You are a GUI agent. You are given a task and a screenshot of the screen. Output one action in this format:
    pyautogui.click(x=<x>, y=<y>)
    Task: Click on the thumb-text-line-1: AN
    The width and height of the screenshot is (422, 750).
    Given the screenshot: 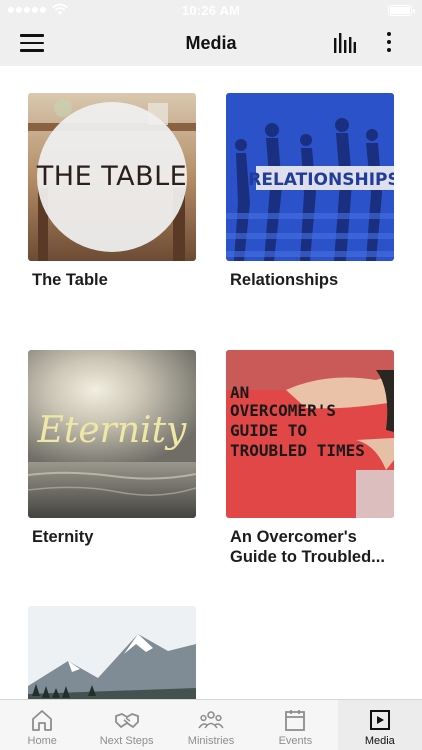 What is the action you would take?
    pyautogui.click(x=239, y=392)
    